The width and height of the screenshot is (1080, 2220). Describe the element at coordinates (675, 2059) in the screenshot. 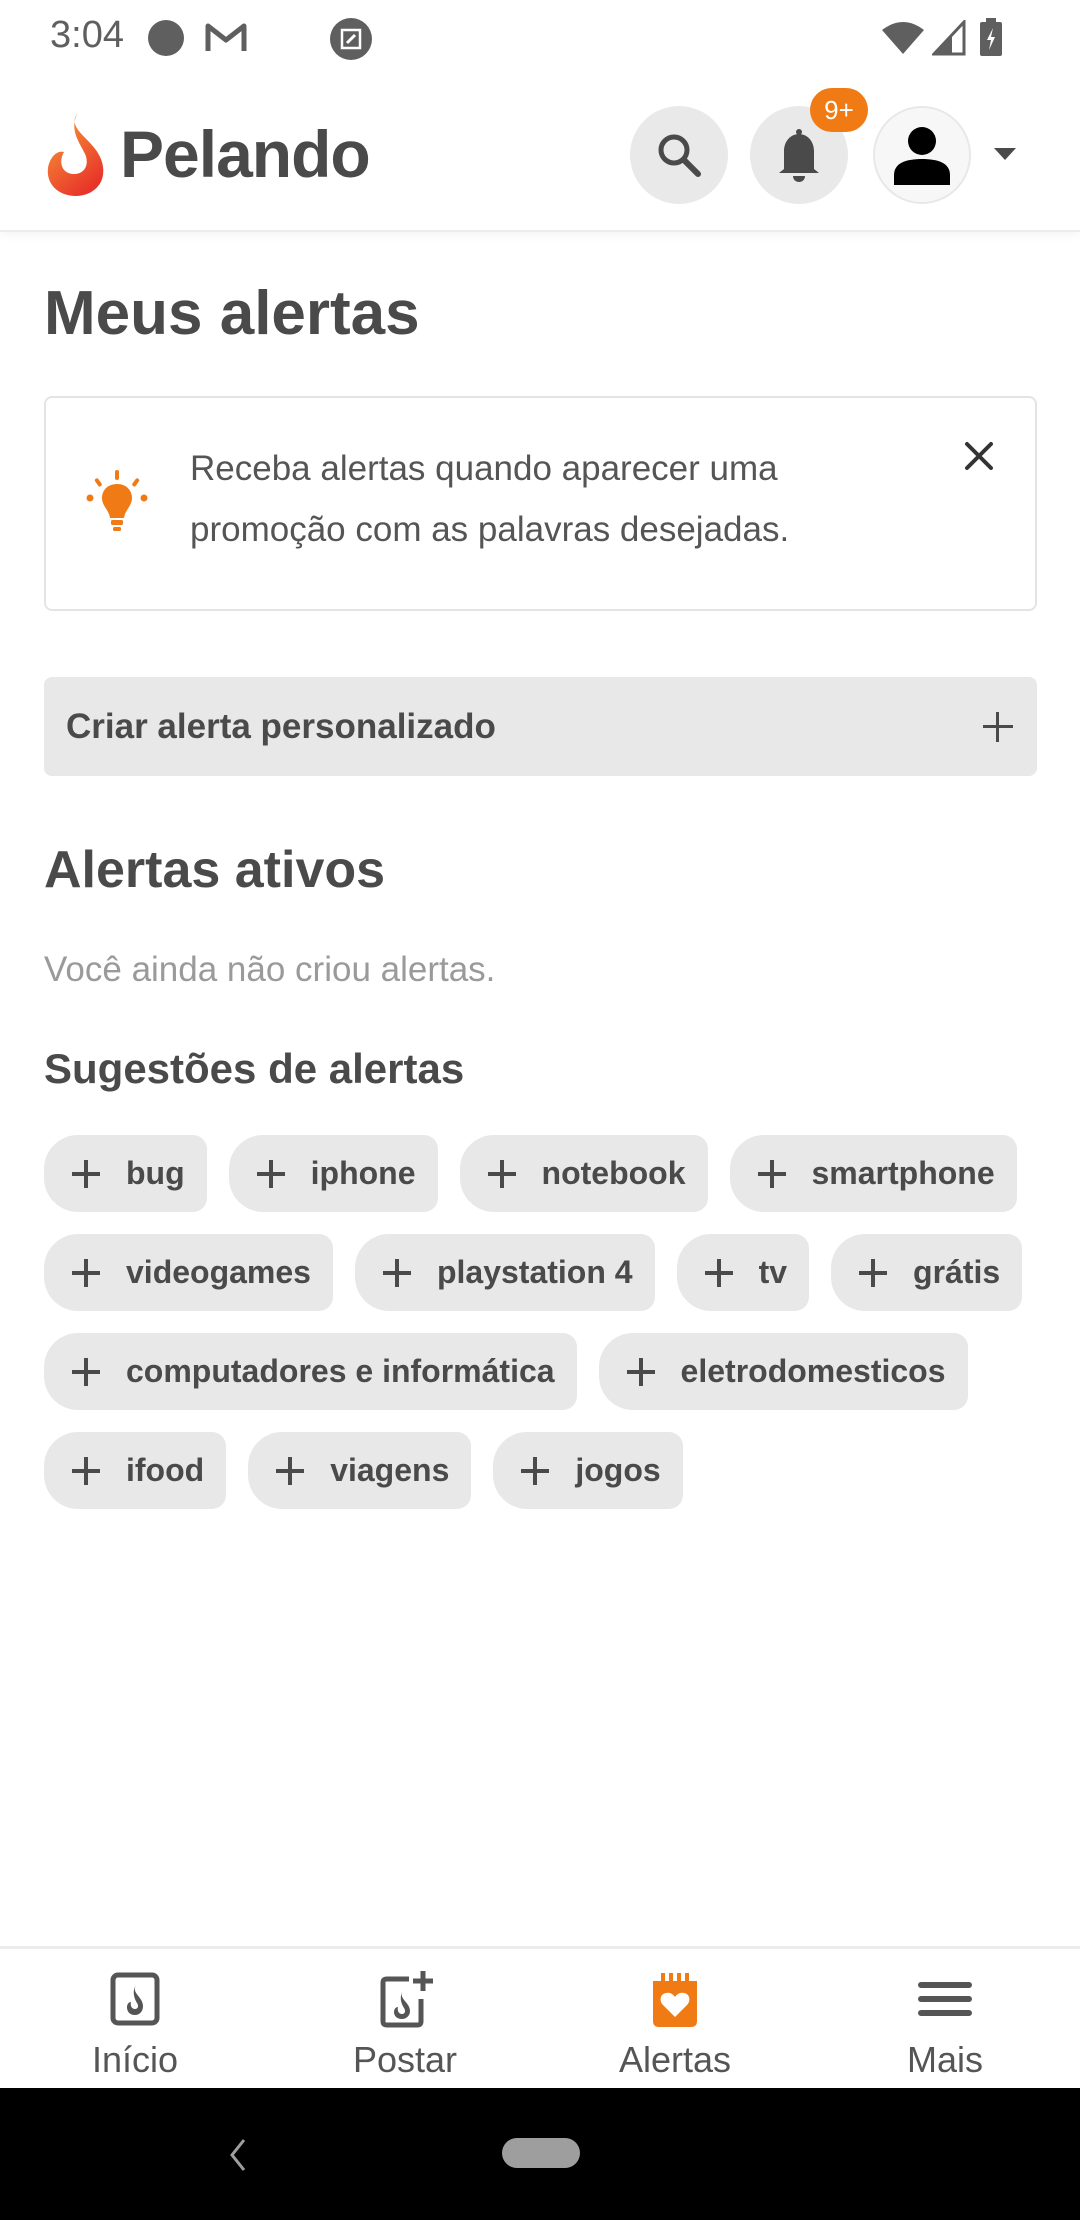

I see `nav-label: Alertas` at that location.